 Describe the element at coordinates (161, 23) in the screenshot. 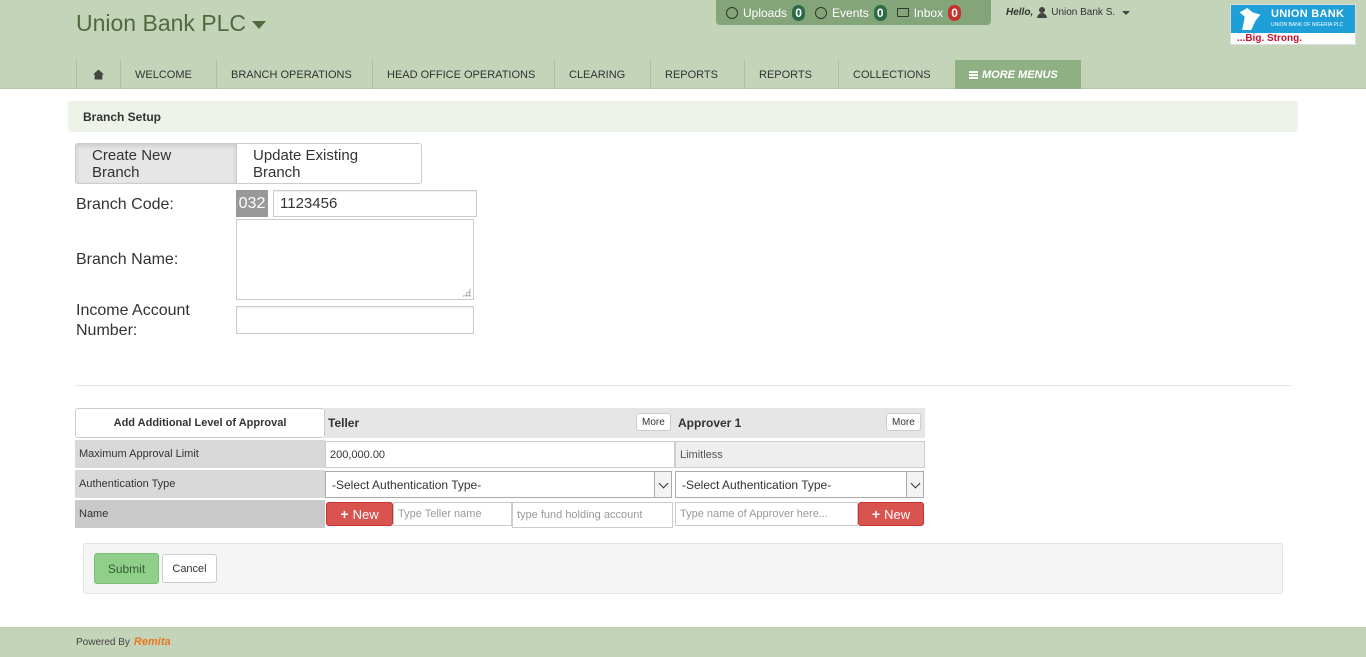

I see `app-title-text: Union Bank PLC` at that location.